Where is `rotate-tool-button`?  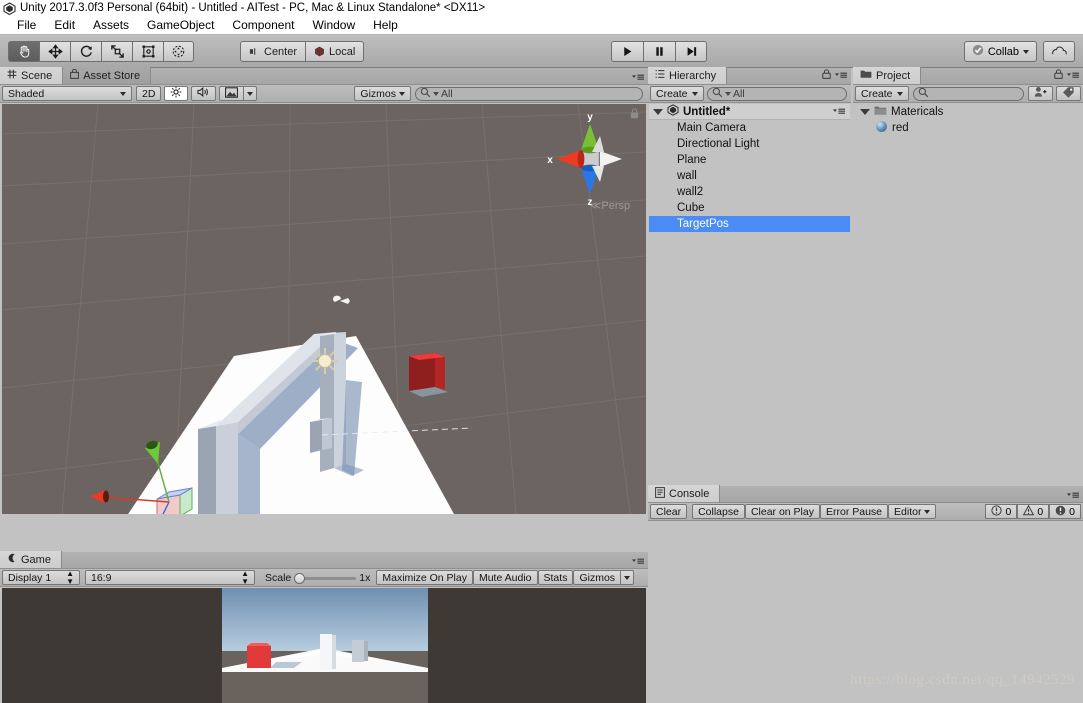
rotate-tool-button is located at coordinates (85, 51).